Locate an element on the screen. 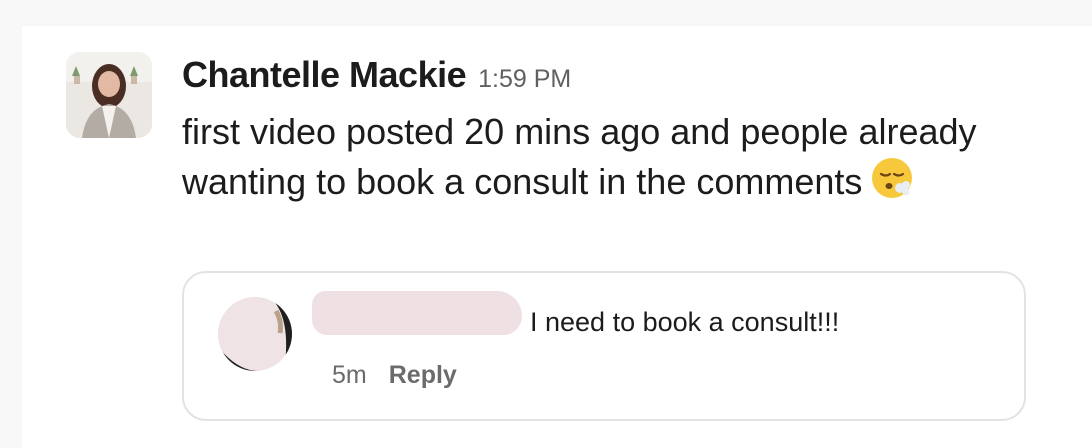 This screenshot has height=448, width=1092. face-exhaling-emoji-icon is located at coordinates (892, 178).